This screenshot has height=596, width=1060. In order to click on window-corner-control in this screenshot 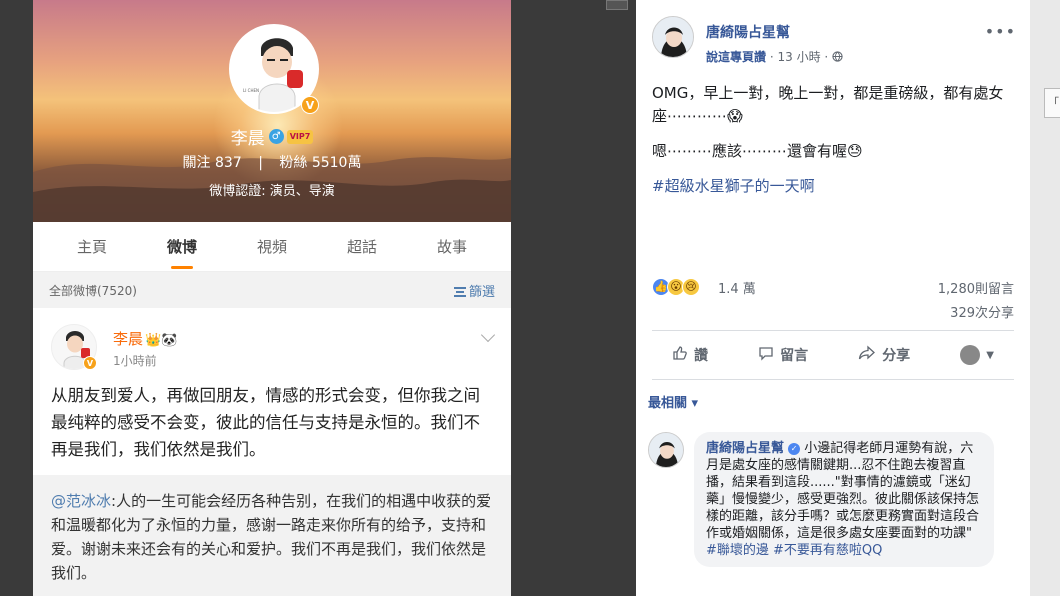, I will do `click(617, 5)`.